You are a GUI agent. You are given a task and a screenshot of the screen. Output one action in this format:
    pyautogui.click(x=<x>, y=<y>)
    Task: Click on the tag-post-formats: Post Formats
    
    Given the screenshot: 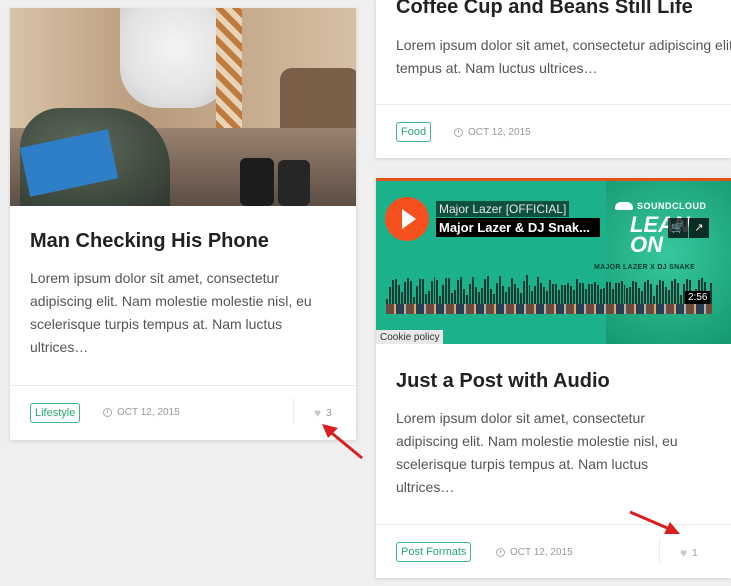 What is the action you would take?
    pyautogui.click(x=434, y=552)
    